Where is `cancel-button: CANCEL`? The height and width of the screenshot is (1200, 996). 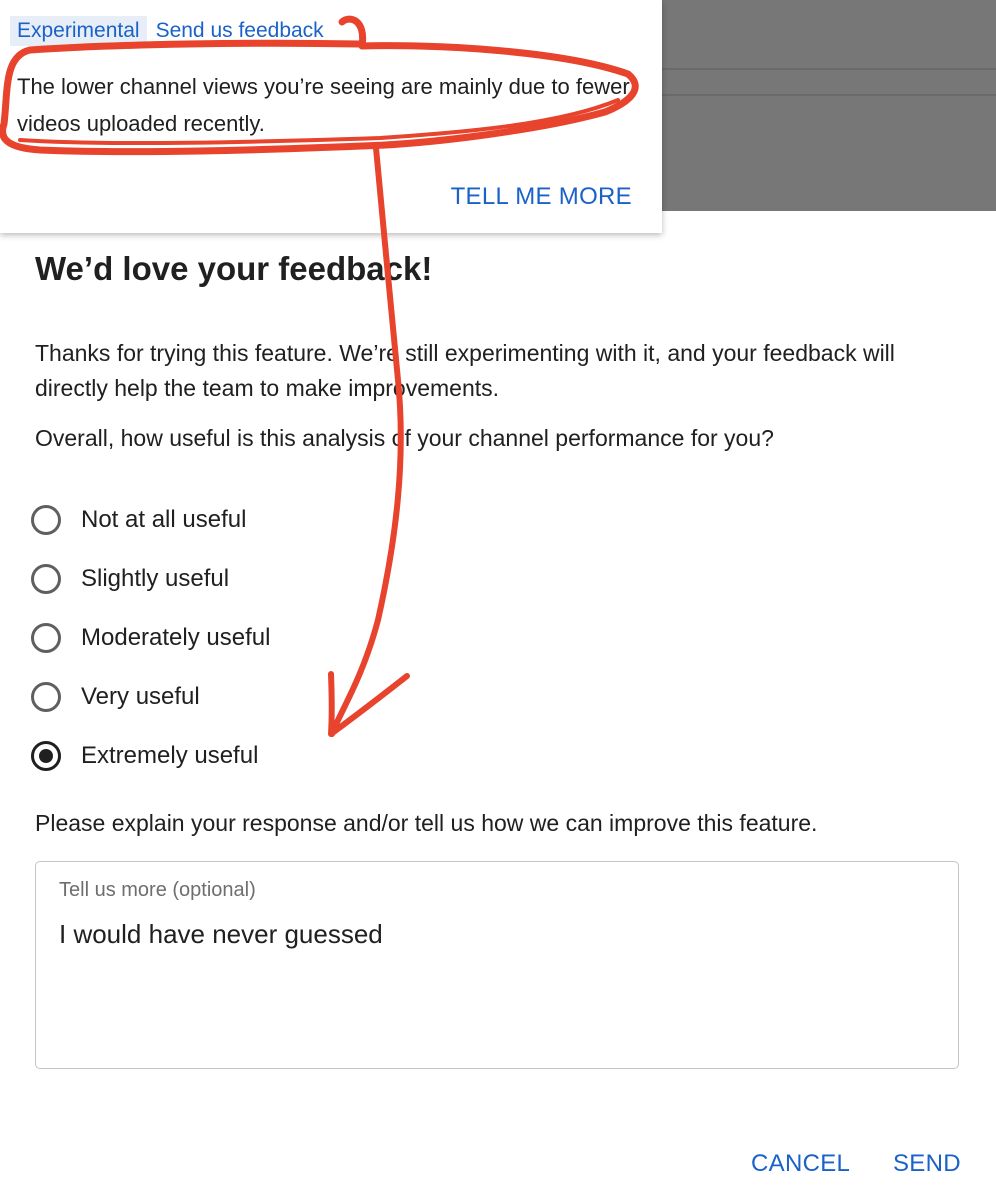 cancel-button: CANCEL is located at coordinates (800, 1164).